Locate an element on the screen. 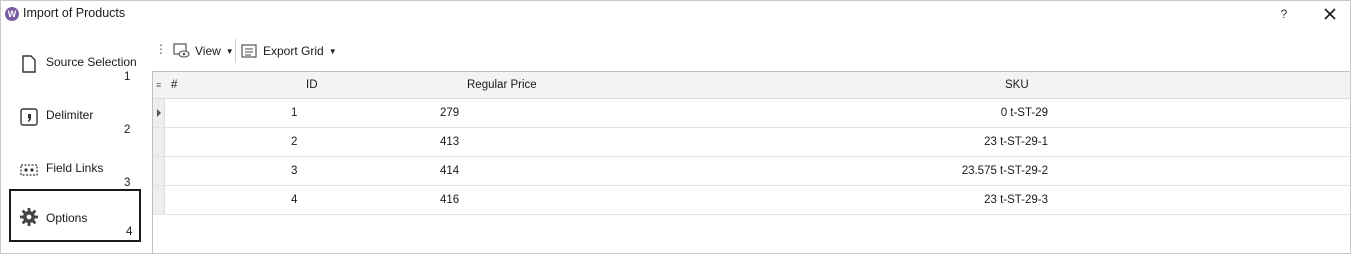  view-icon is located at coordinates (181, 50).